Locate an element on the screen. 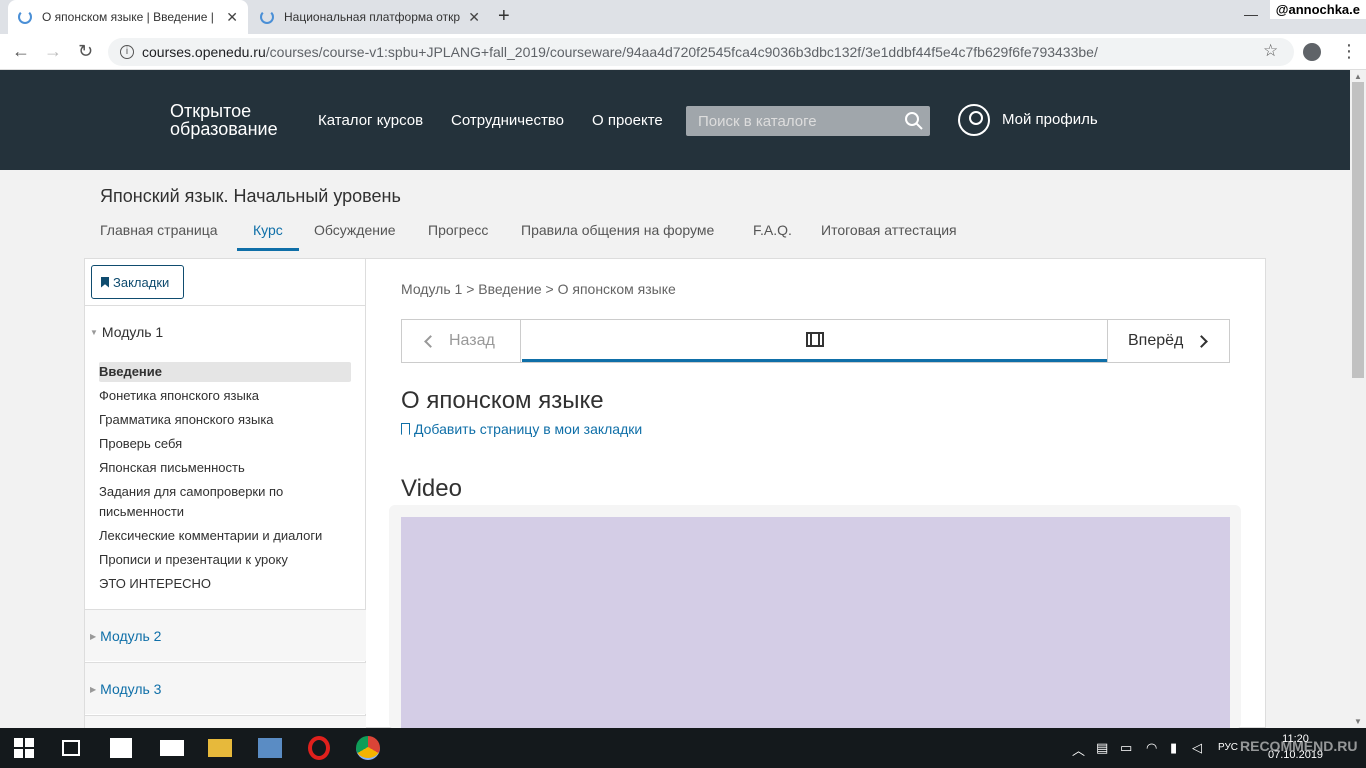 The height and width of the screenshot is (768, 1366). control-panel-icon is located at coordinates (270, 748).